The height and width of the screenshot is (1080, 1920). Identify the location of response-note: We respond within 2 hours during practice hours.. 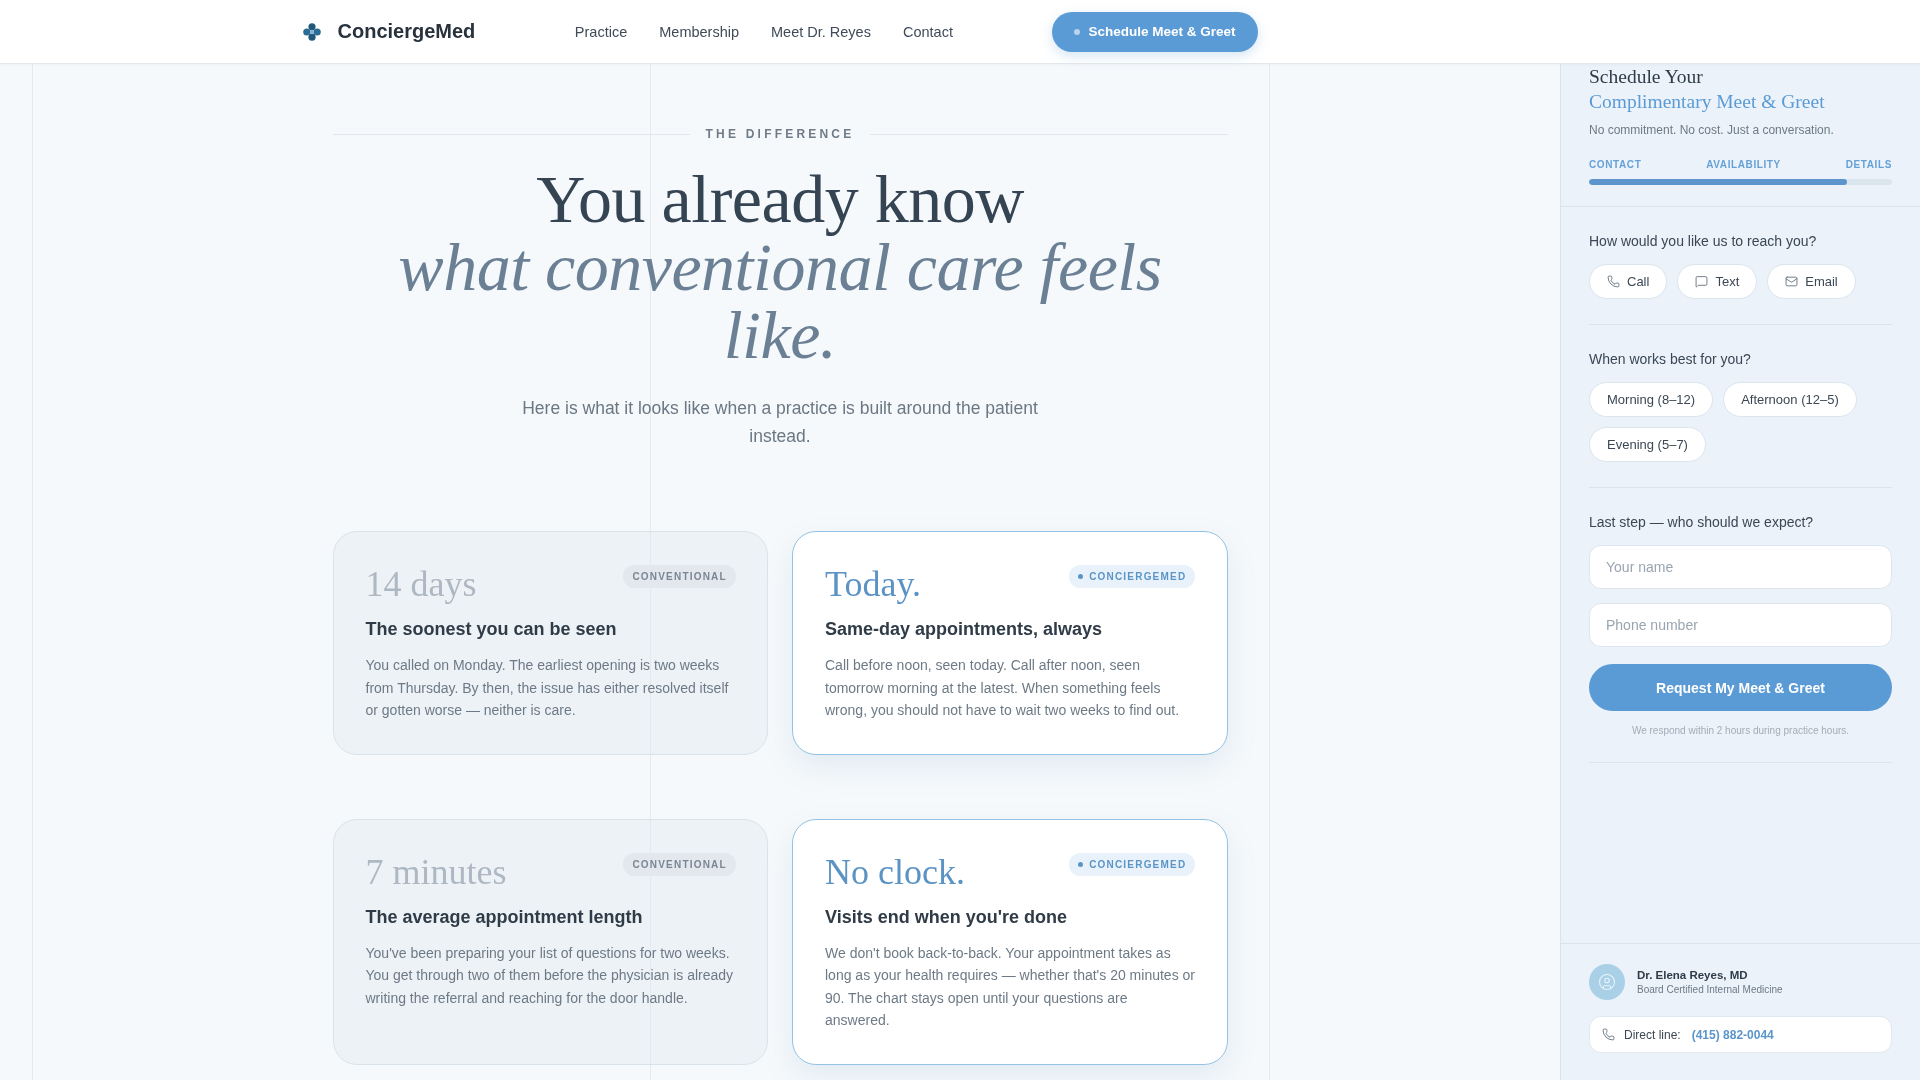
(1740, 730).